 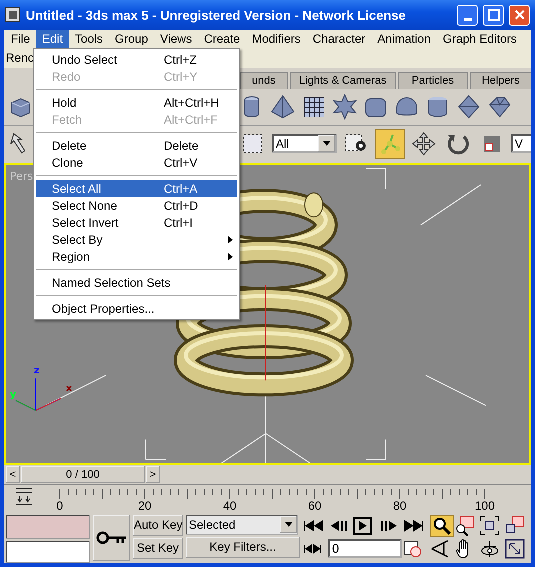 I want to click on menu-item: Delete Delete, so click(x=136, y=145).